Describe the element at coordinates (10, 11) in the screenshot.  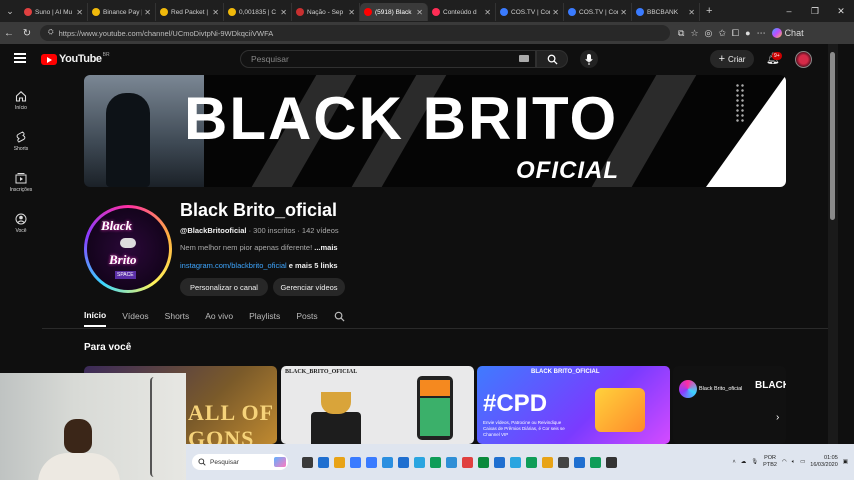
I see `tab-menu-chevron-icon: ⌄` at that location.